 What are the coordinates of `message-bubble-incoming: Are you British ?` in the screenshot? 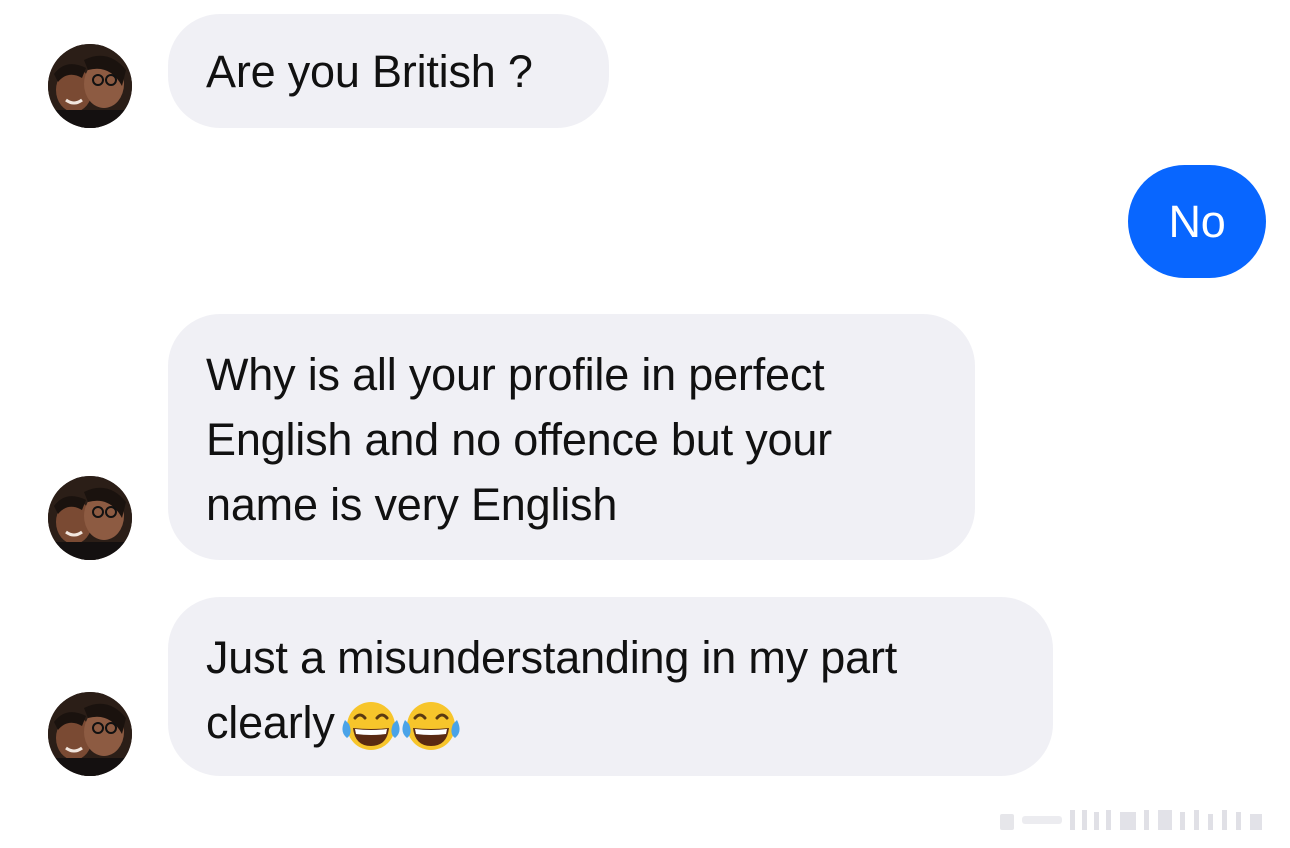 It's located at (388, 71).